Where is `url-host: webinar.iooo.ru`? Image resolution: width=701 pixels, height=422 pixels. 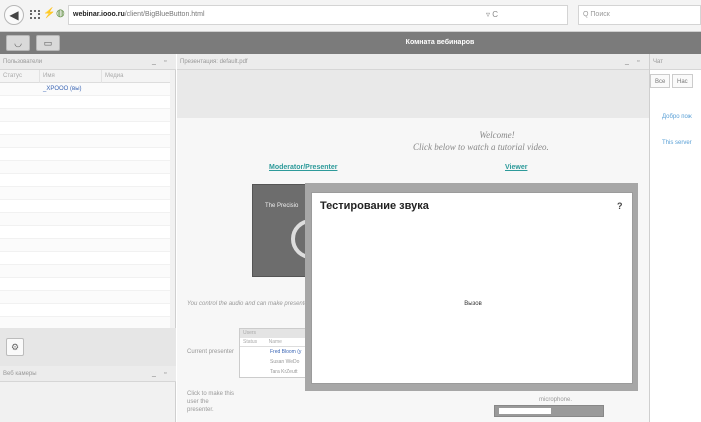
url-host: webinar.iooo.ru is located at coordinates (99, 14).